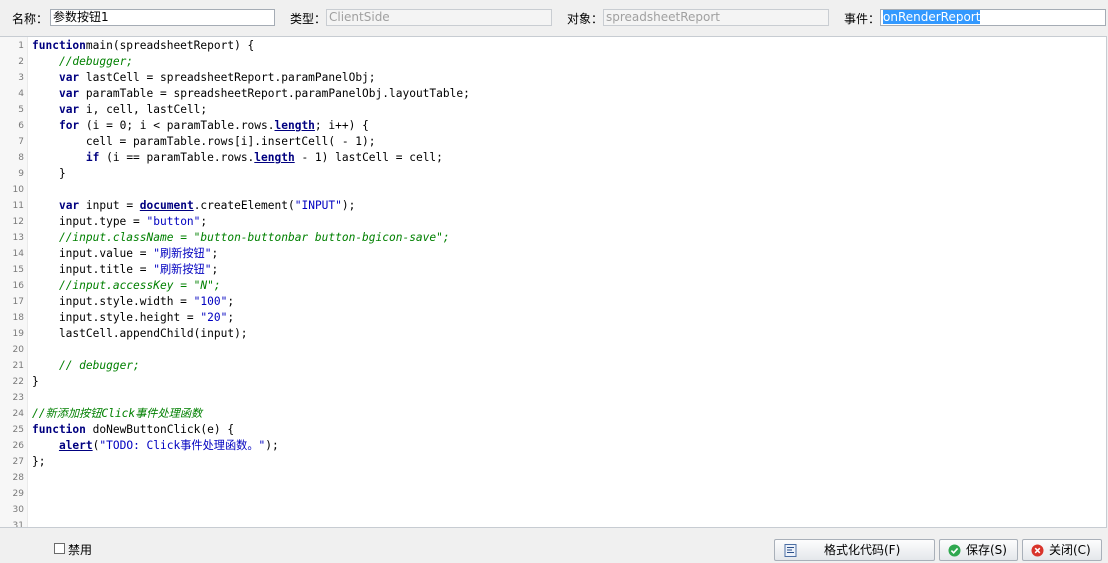  I want to click on code-token: }, so click(49, 173).